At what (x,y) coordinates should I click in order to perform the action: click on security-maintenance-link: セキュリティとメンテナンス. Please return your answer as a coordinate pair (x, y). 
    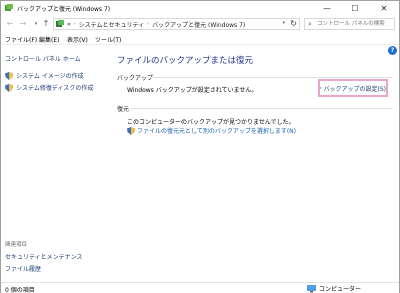
    Looking at the image, I should click on (44, 256).